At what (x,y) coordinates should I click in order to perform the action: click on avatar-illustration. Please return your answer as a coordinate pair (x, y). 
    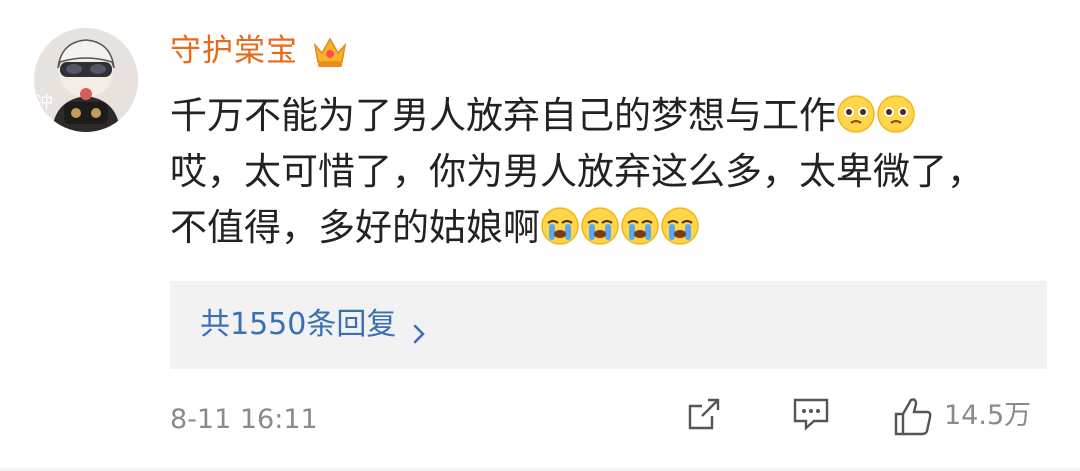
    Looking at the image, I should click on (86, 80).